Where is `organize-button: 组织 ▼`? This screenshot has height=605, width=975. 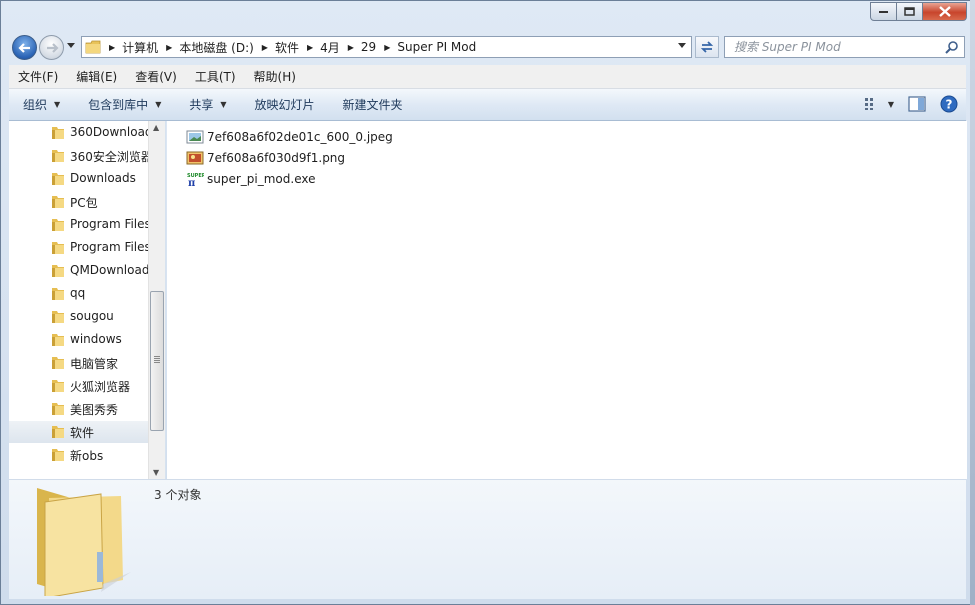 organize-button: 组织 ▼ is located at coordinates (41, 104).